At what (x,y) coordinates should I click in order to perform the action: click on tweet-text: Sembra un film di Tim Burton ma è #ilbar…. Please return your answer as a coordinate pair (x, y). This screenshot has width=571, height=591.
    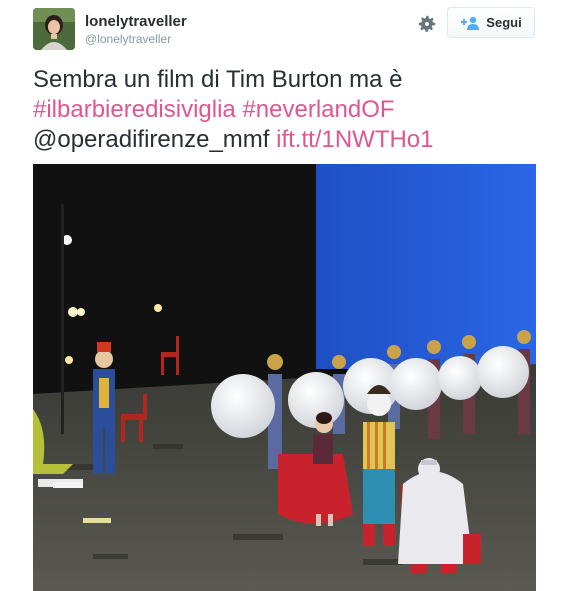
    Looking at the image, I should click on (288, 110).